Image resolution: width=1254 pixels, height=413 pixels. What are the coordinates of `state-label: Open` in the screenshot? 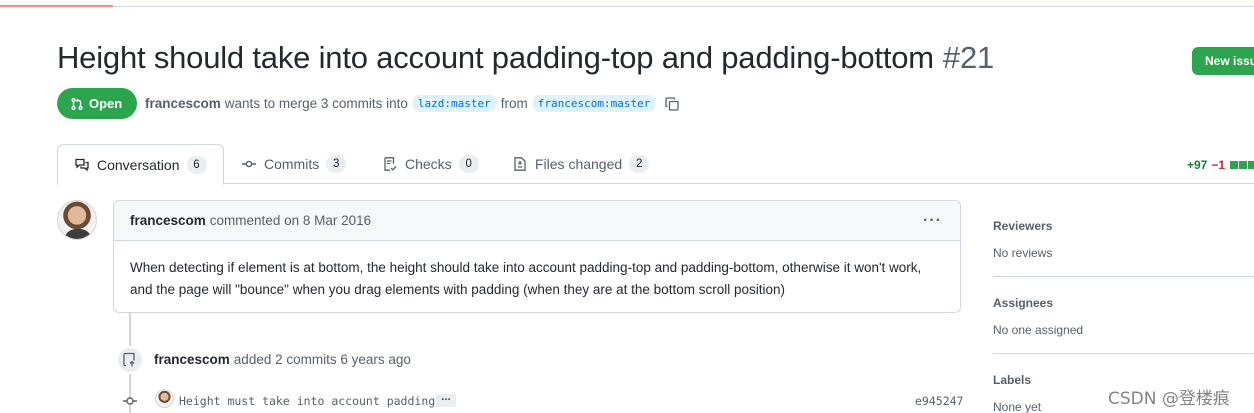 It's located at (106, 103).